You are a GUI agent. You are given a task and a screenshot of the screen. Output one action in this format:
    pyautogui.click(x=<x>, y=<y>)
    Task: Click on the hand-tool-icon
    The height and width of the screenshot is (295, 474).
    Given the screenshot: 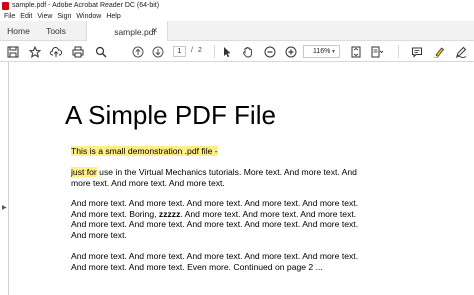 What is the action you would take?
    pyautogui.click(x=248, y=51)
    